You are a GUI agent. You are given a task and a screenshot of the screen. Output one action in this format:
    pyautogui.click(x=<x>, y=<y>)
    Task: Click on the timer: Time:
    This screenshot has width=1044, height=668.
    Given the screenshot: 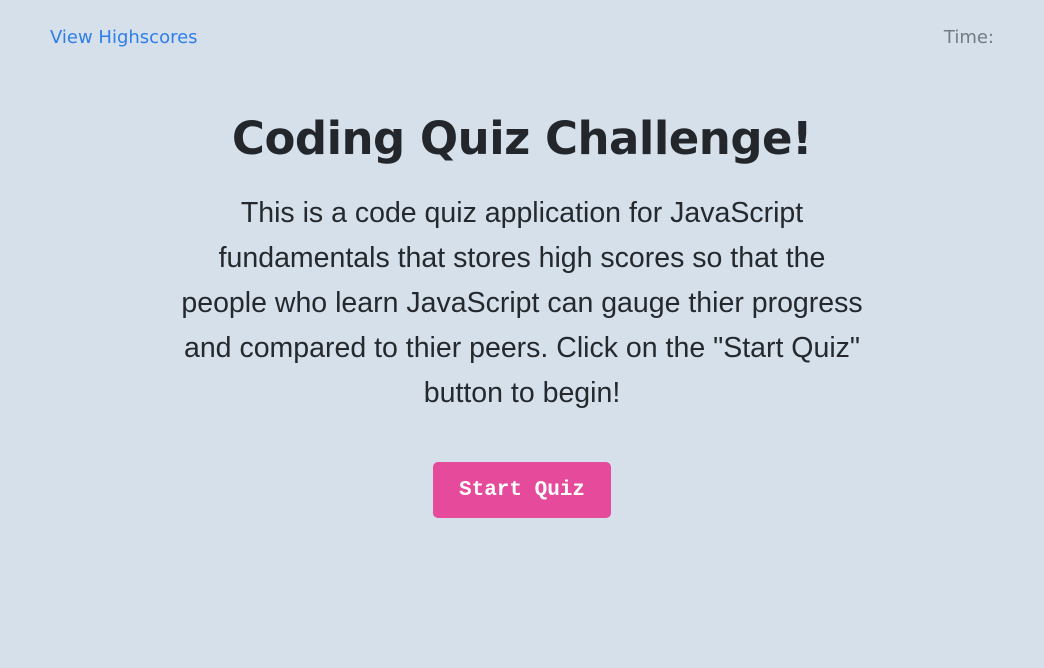 What is the action you would take?
    pyautogui.click(x=971, y=38)
    